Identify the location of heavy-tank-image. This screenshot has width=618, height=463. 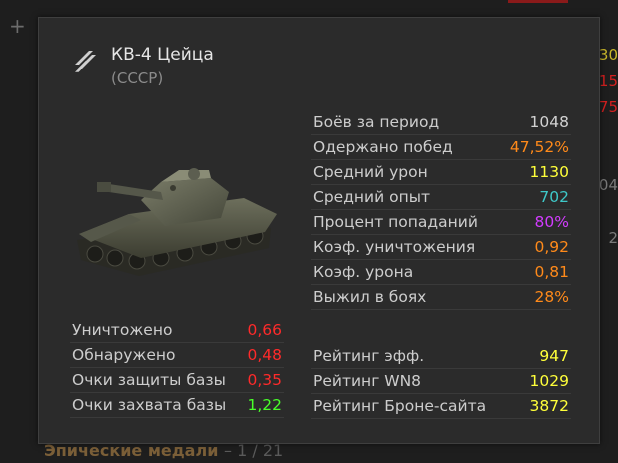
(177, 222).